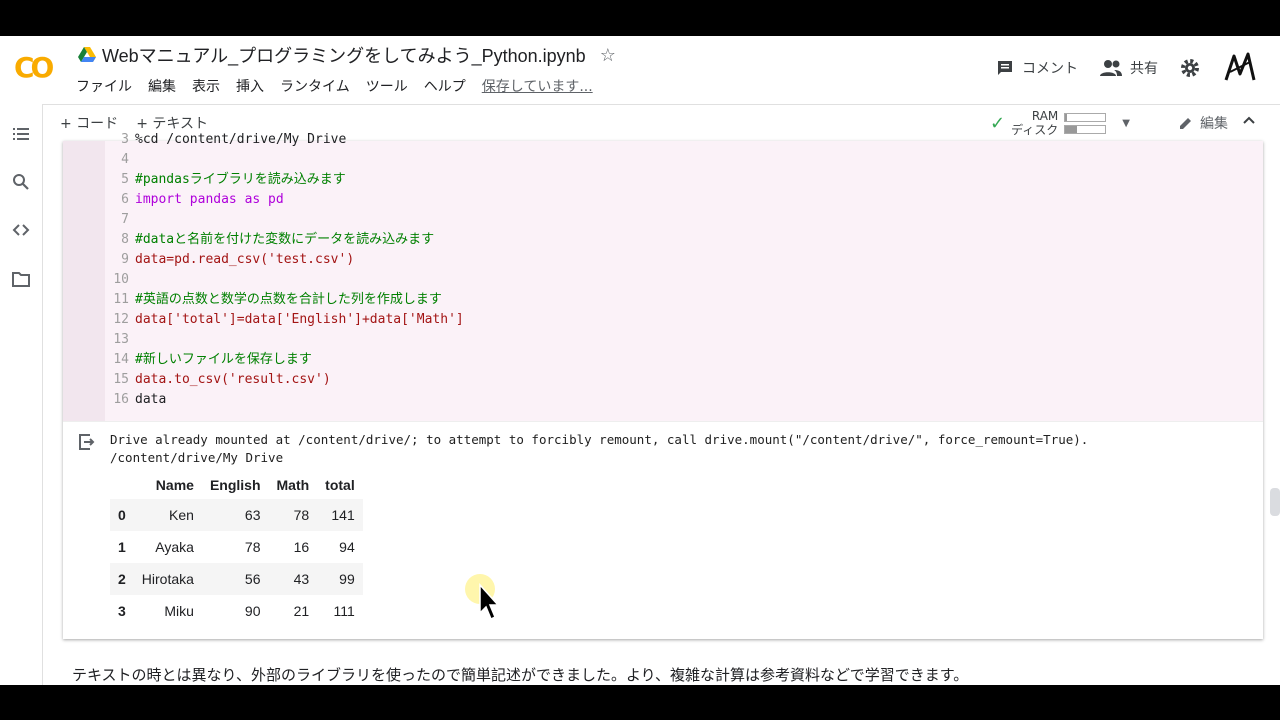 This screenshot has height=720, width=1280. What do you see at coordinates (1060, 123) in the screenshot?
I see `resource-monitor: ✓ RAM ディスク ▼` at bounding box center [1060, 123].